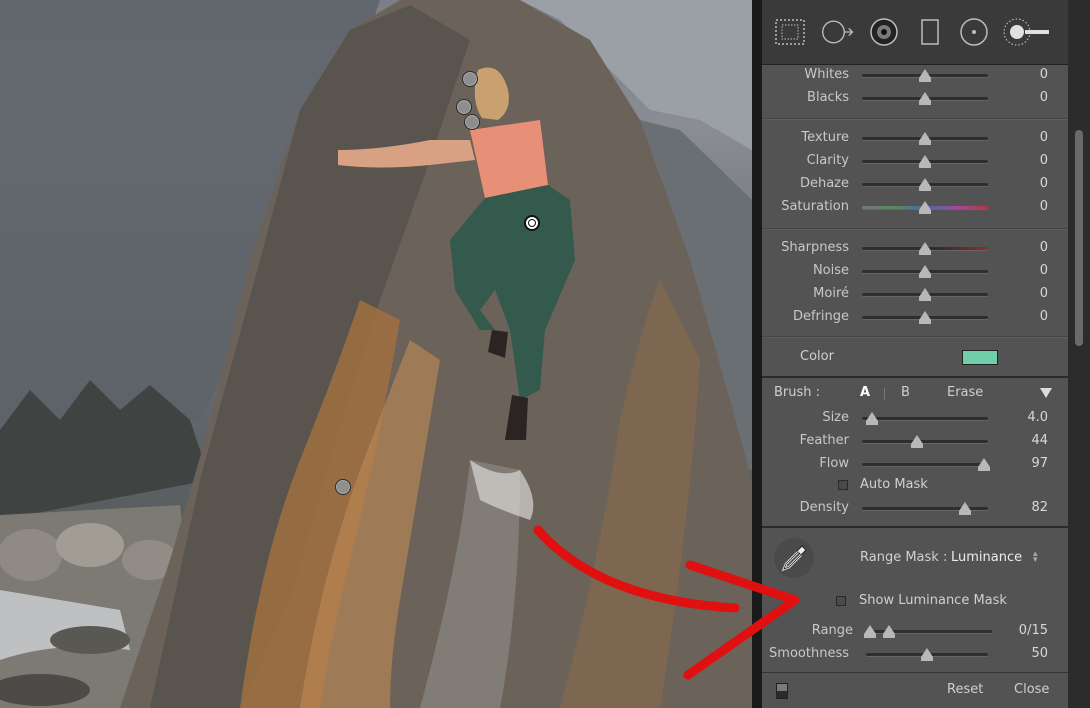  What do you see at coordinates (1043, 316) in the screenshot?
I see `defringe-value: 0` at bounding box center [1043, 316].